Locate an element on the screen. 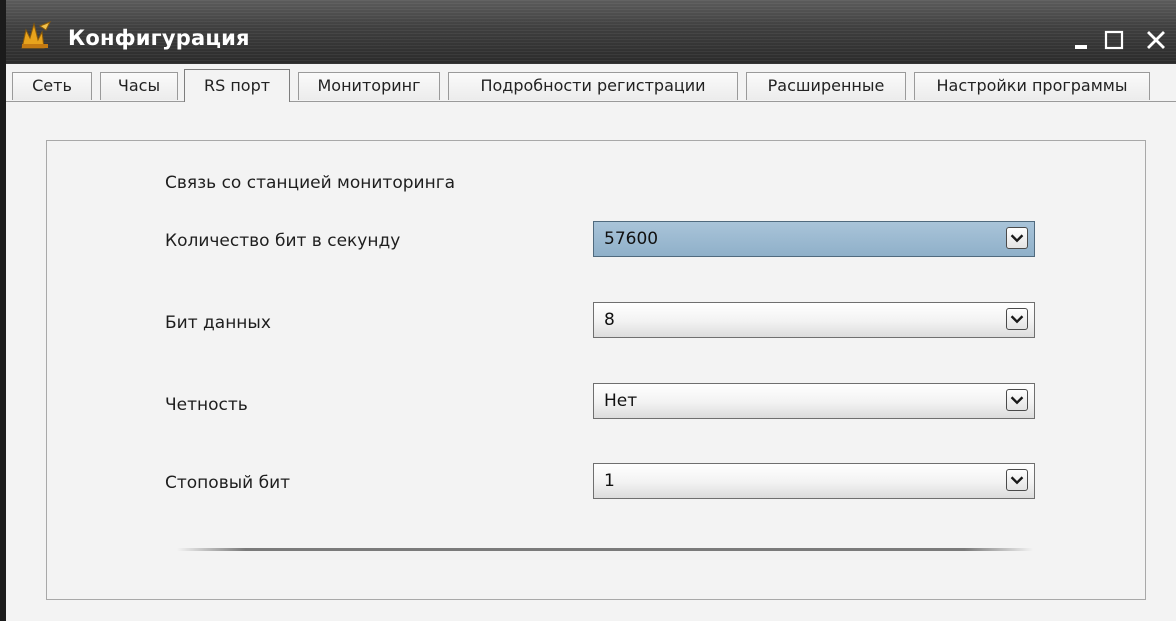 The width and height of the screenshot is (1176, 621). stop-bits-label: Стоповый бит is located at coordinates (228, 483).